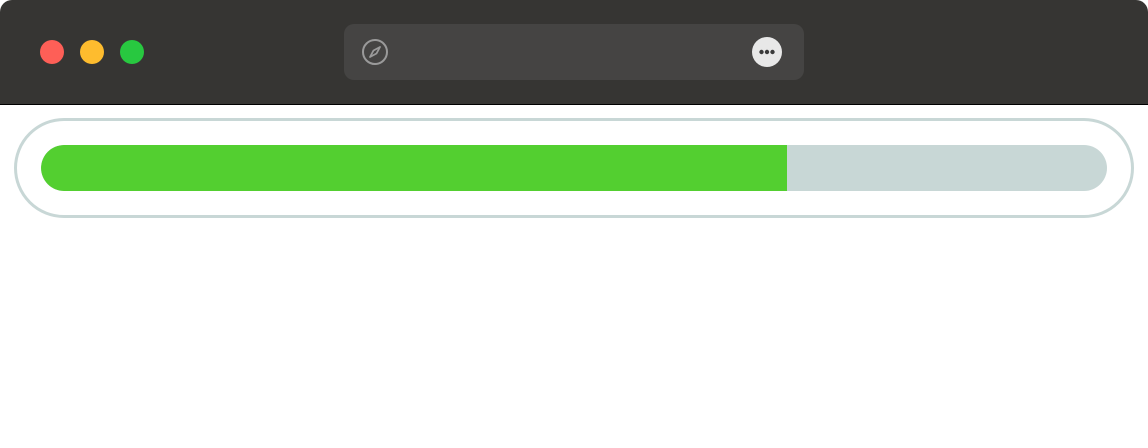 This screenshot has height=448, width=1148. I want to click on compass-icon, so click(375, 52).